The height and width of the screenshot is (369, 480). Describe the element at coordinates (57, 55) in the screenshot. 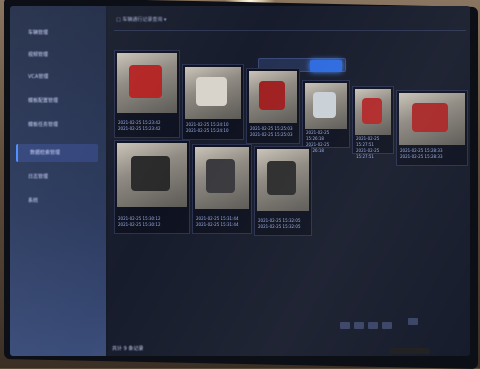

I see `sidebar-item-video: 视频管理` at that location.